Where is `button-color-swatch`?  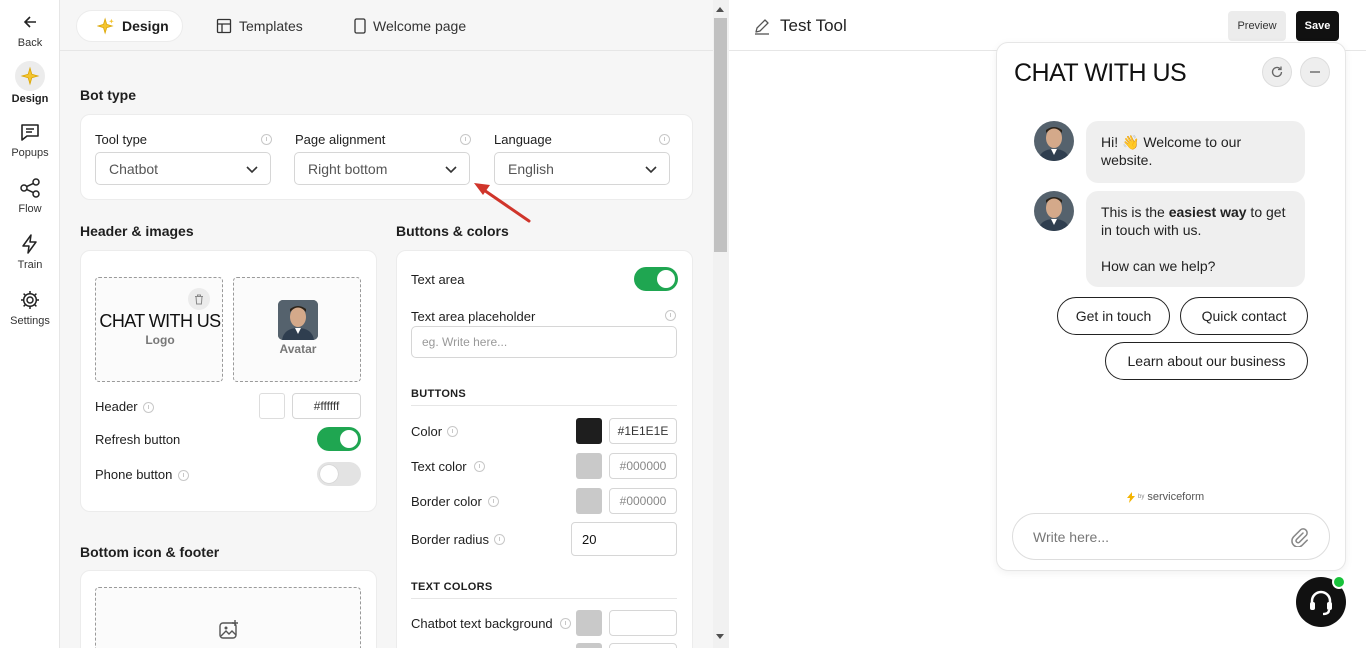 button-color-swatch is located at coordinates (589, 431).